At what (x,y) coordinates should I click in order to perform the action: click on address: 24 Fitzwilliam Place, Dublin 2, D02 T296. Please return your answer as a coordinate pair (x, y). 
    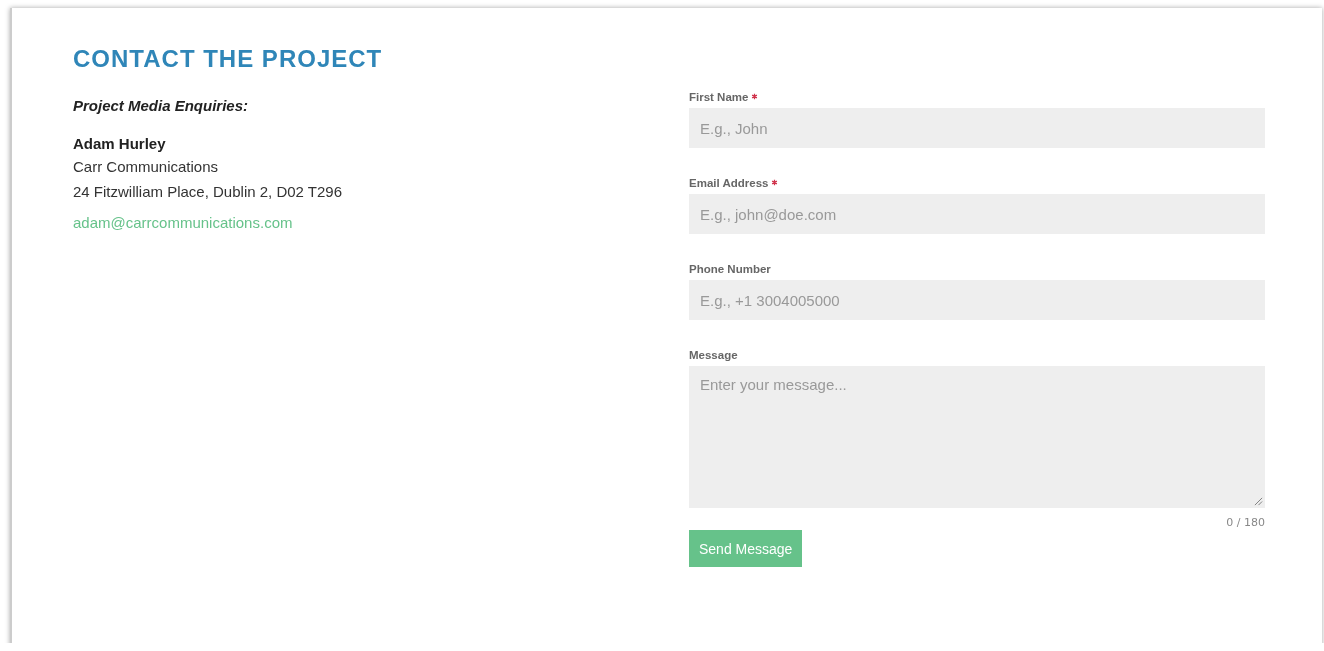
    Looking at the image, I should click on (208, 192).